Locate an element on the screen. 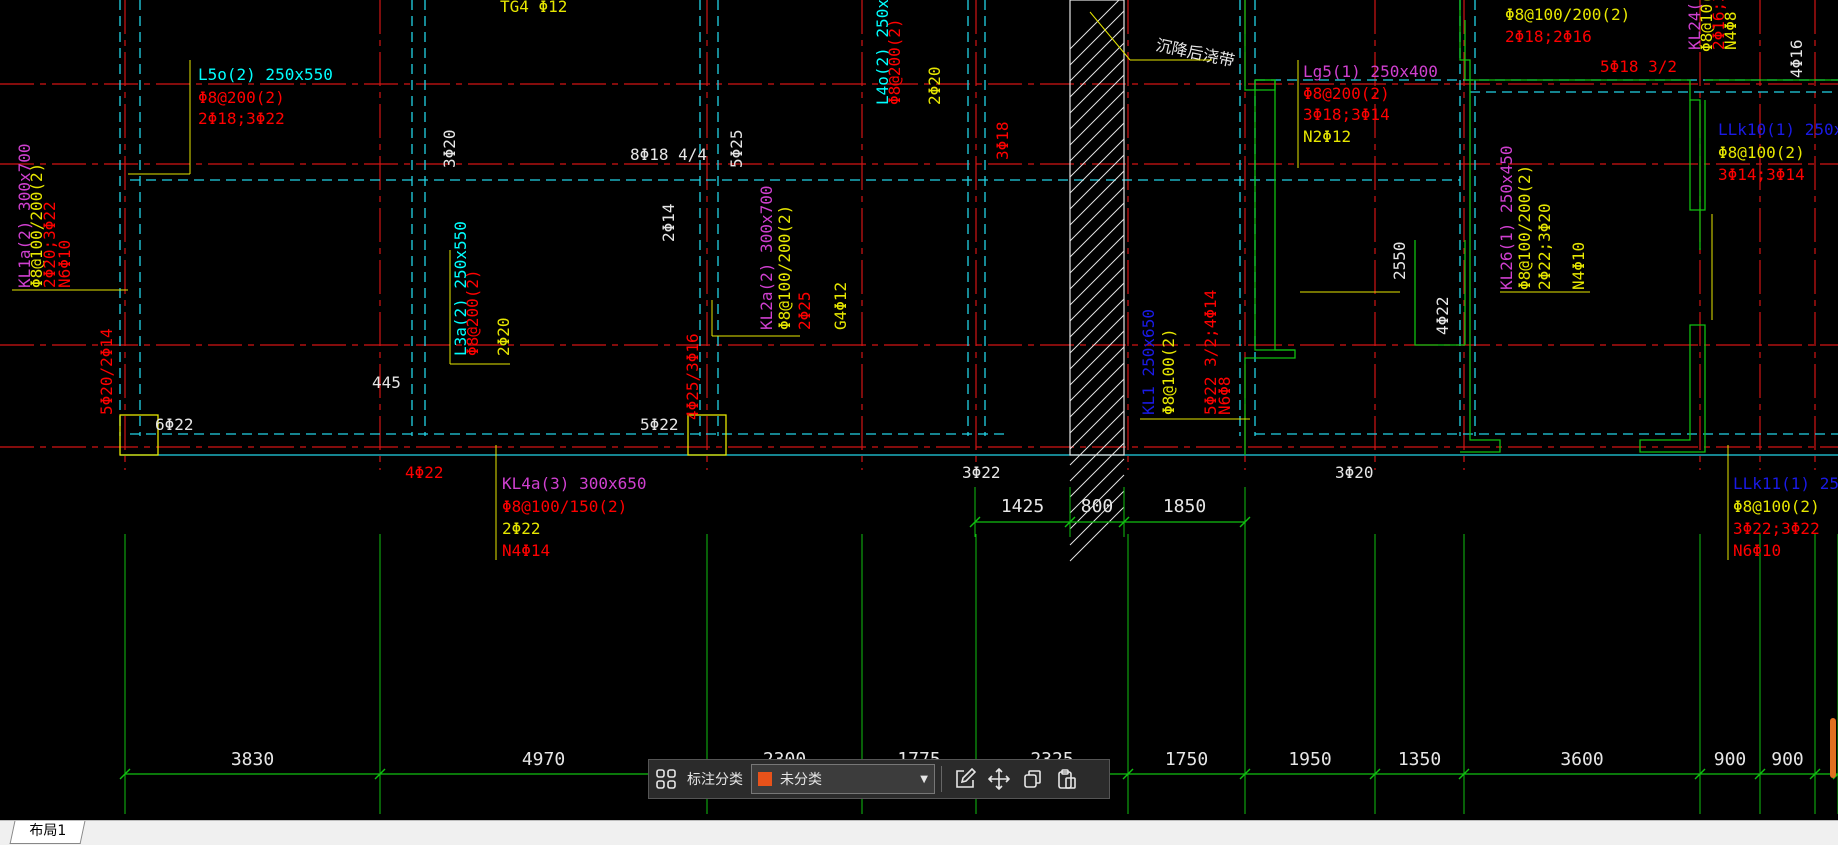  annotation-text: 2550 is located at coordinates (1399, 260).